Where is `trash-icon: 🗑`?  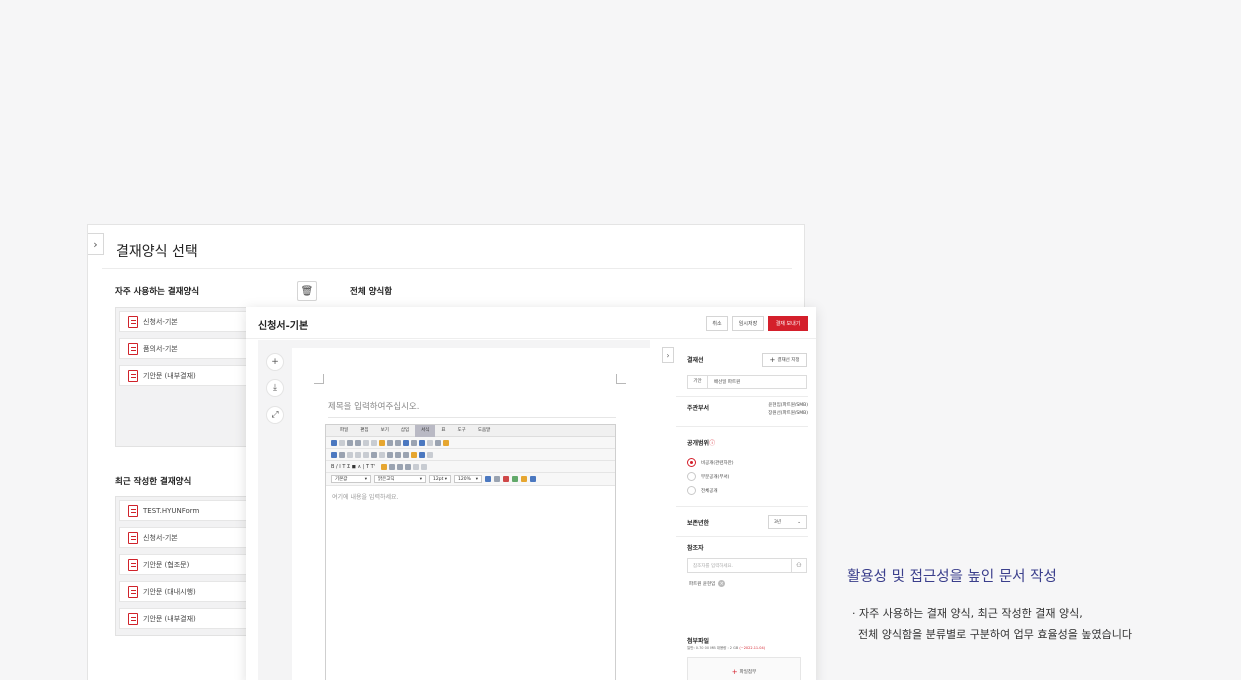
trash-icon: 🗑 is located at coordinates (307, 291).